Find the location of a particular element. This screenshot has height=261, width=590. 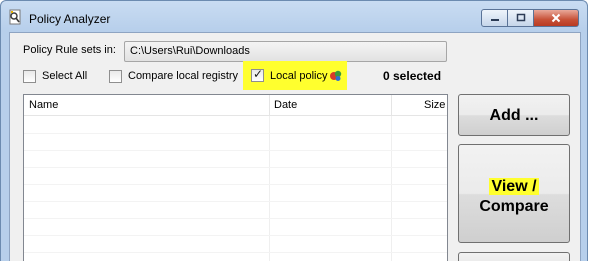

select-all-label: Select All is located at coordinates (64, 76).